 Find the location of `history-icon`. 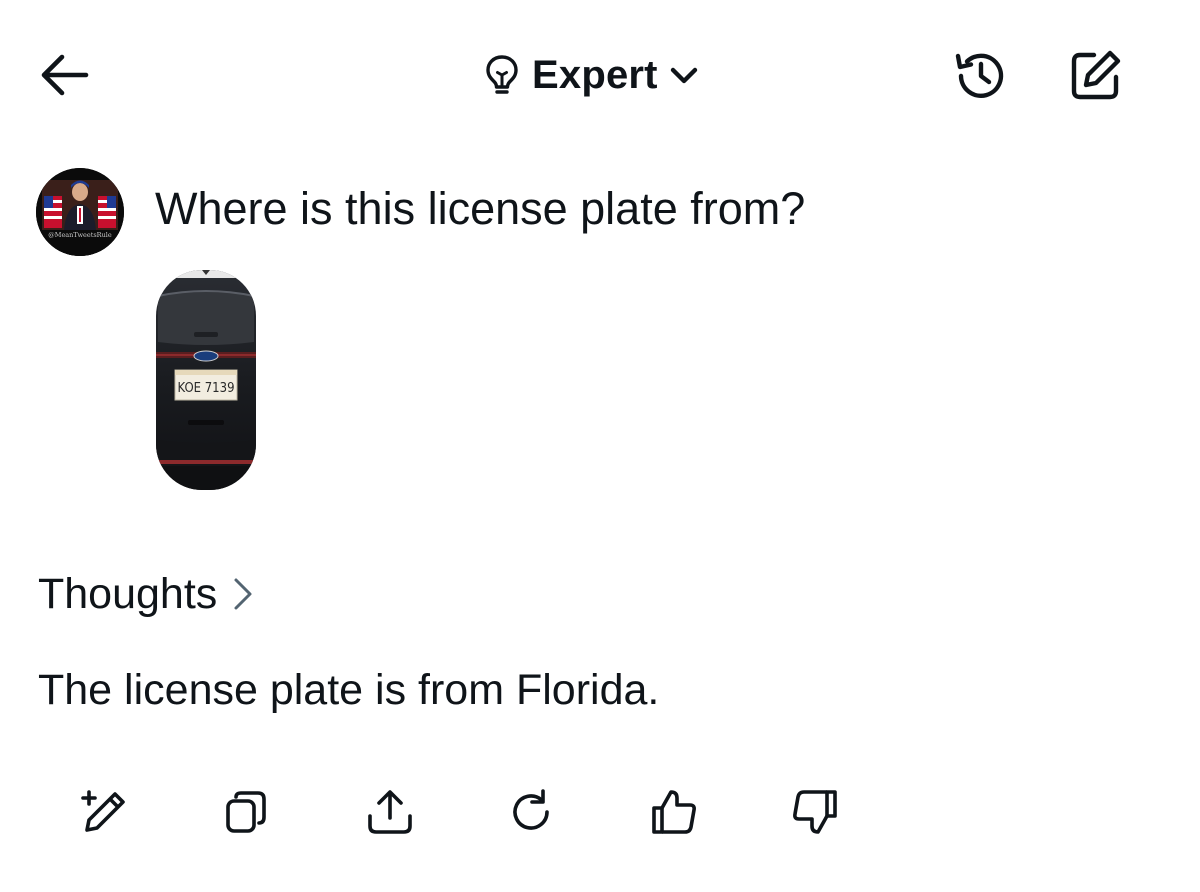

history-icon is located at coordinates (979, 75).